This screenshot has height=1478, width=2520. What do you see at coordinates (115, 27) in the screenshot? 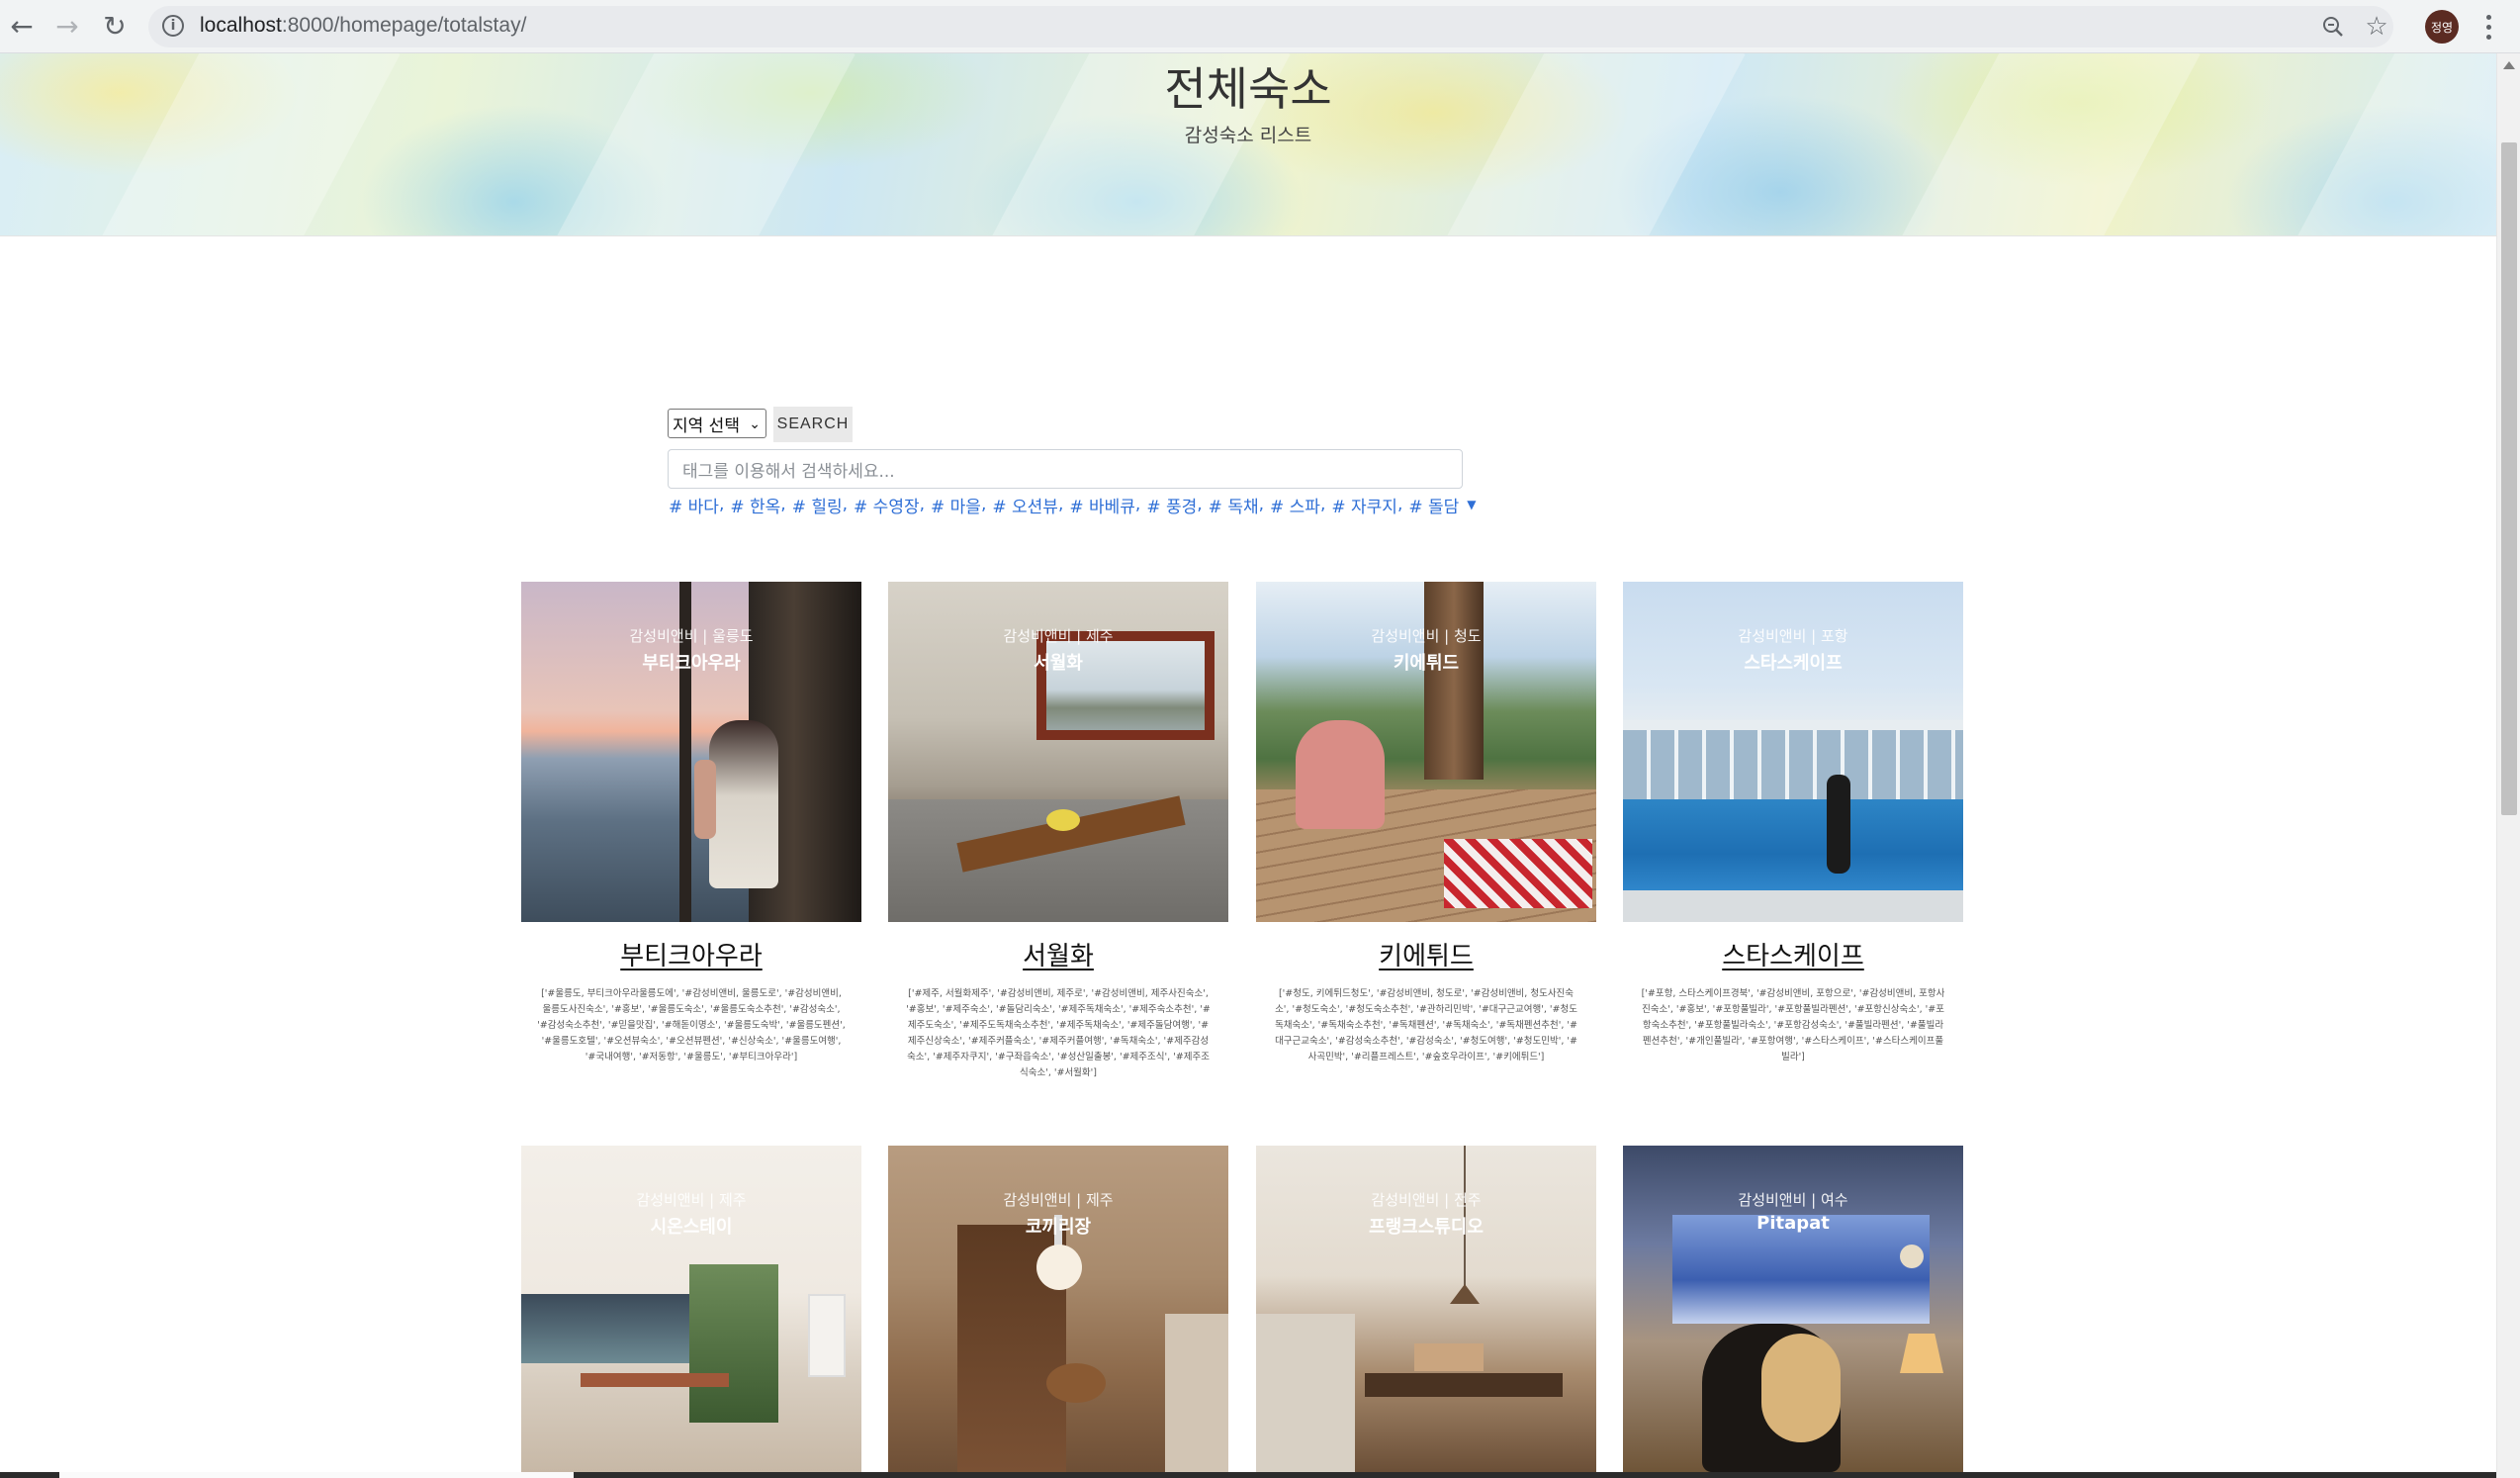
I see `reload-icon: ↻` at bounding box center [115, 27].